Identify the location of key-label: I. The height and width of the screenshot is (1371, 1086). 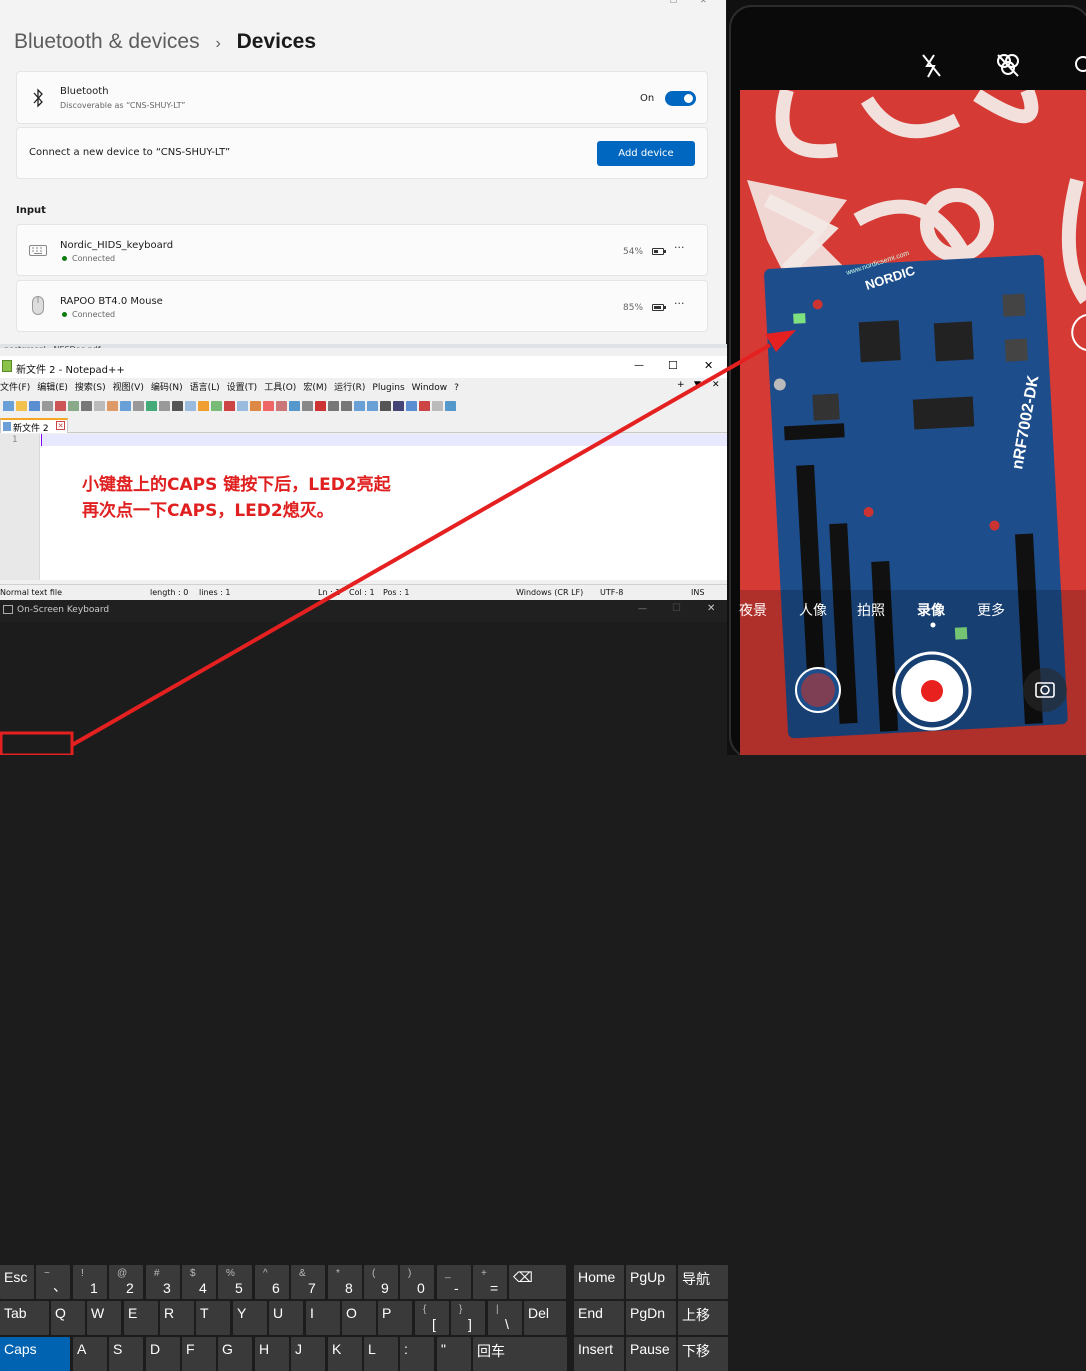
(312, 1313).